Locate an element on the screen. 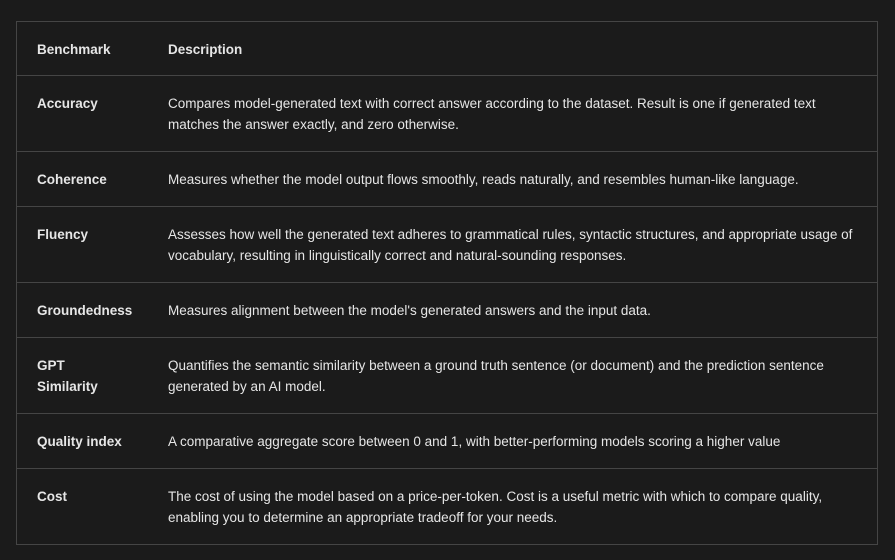 Image resolution: width=895 pixels, height=560 pixels. table-header-row: Benchmark Description is located at coordinates (447, 48).